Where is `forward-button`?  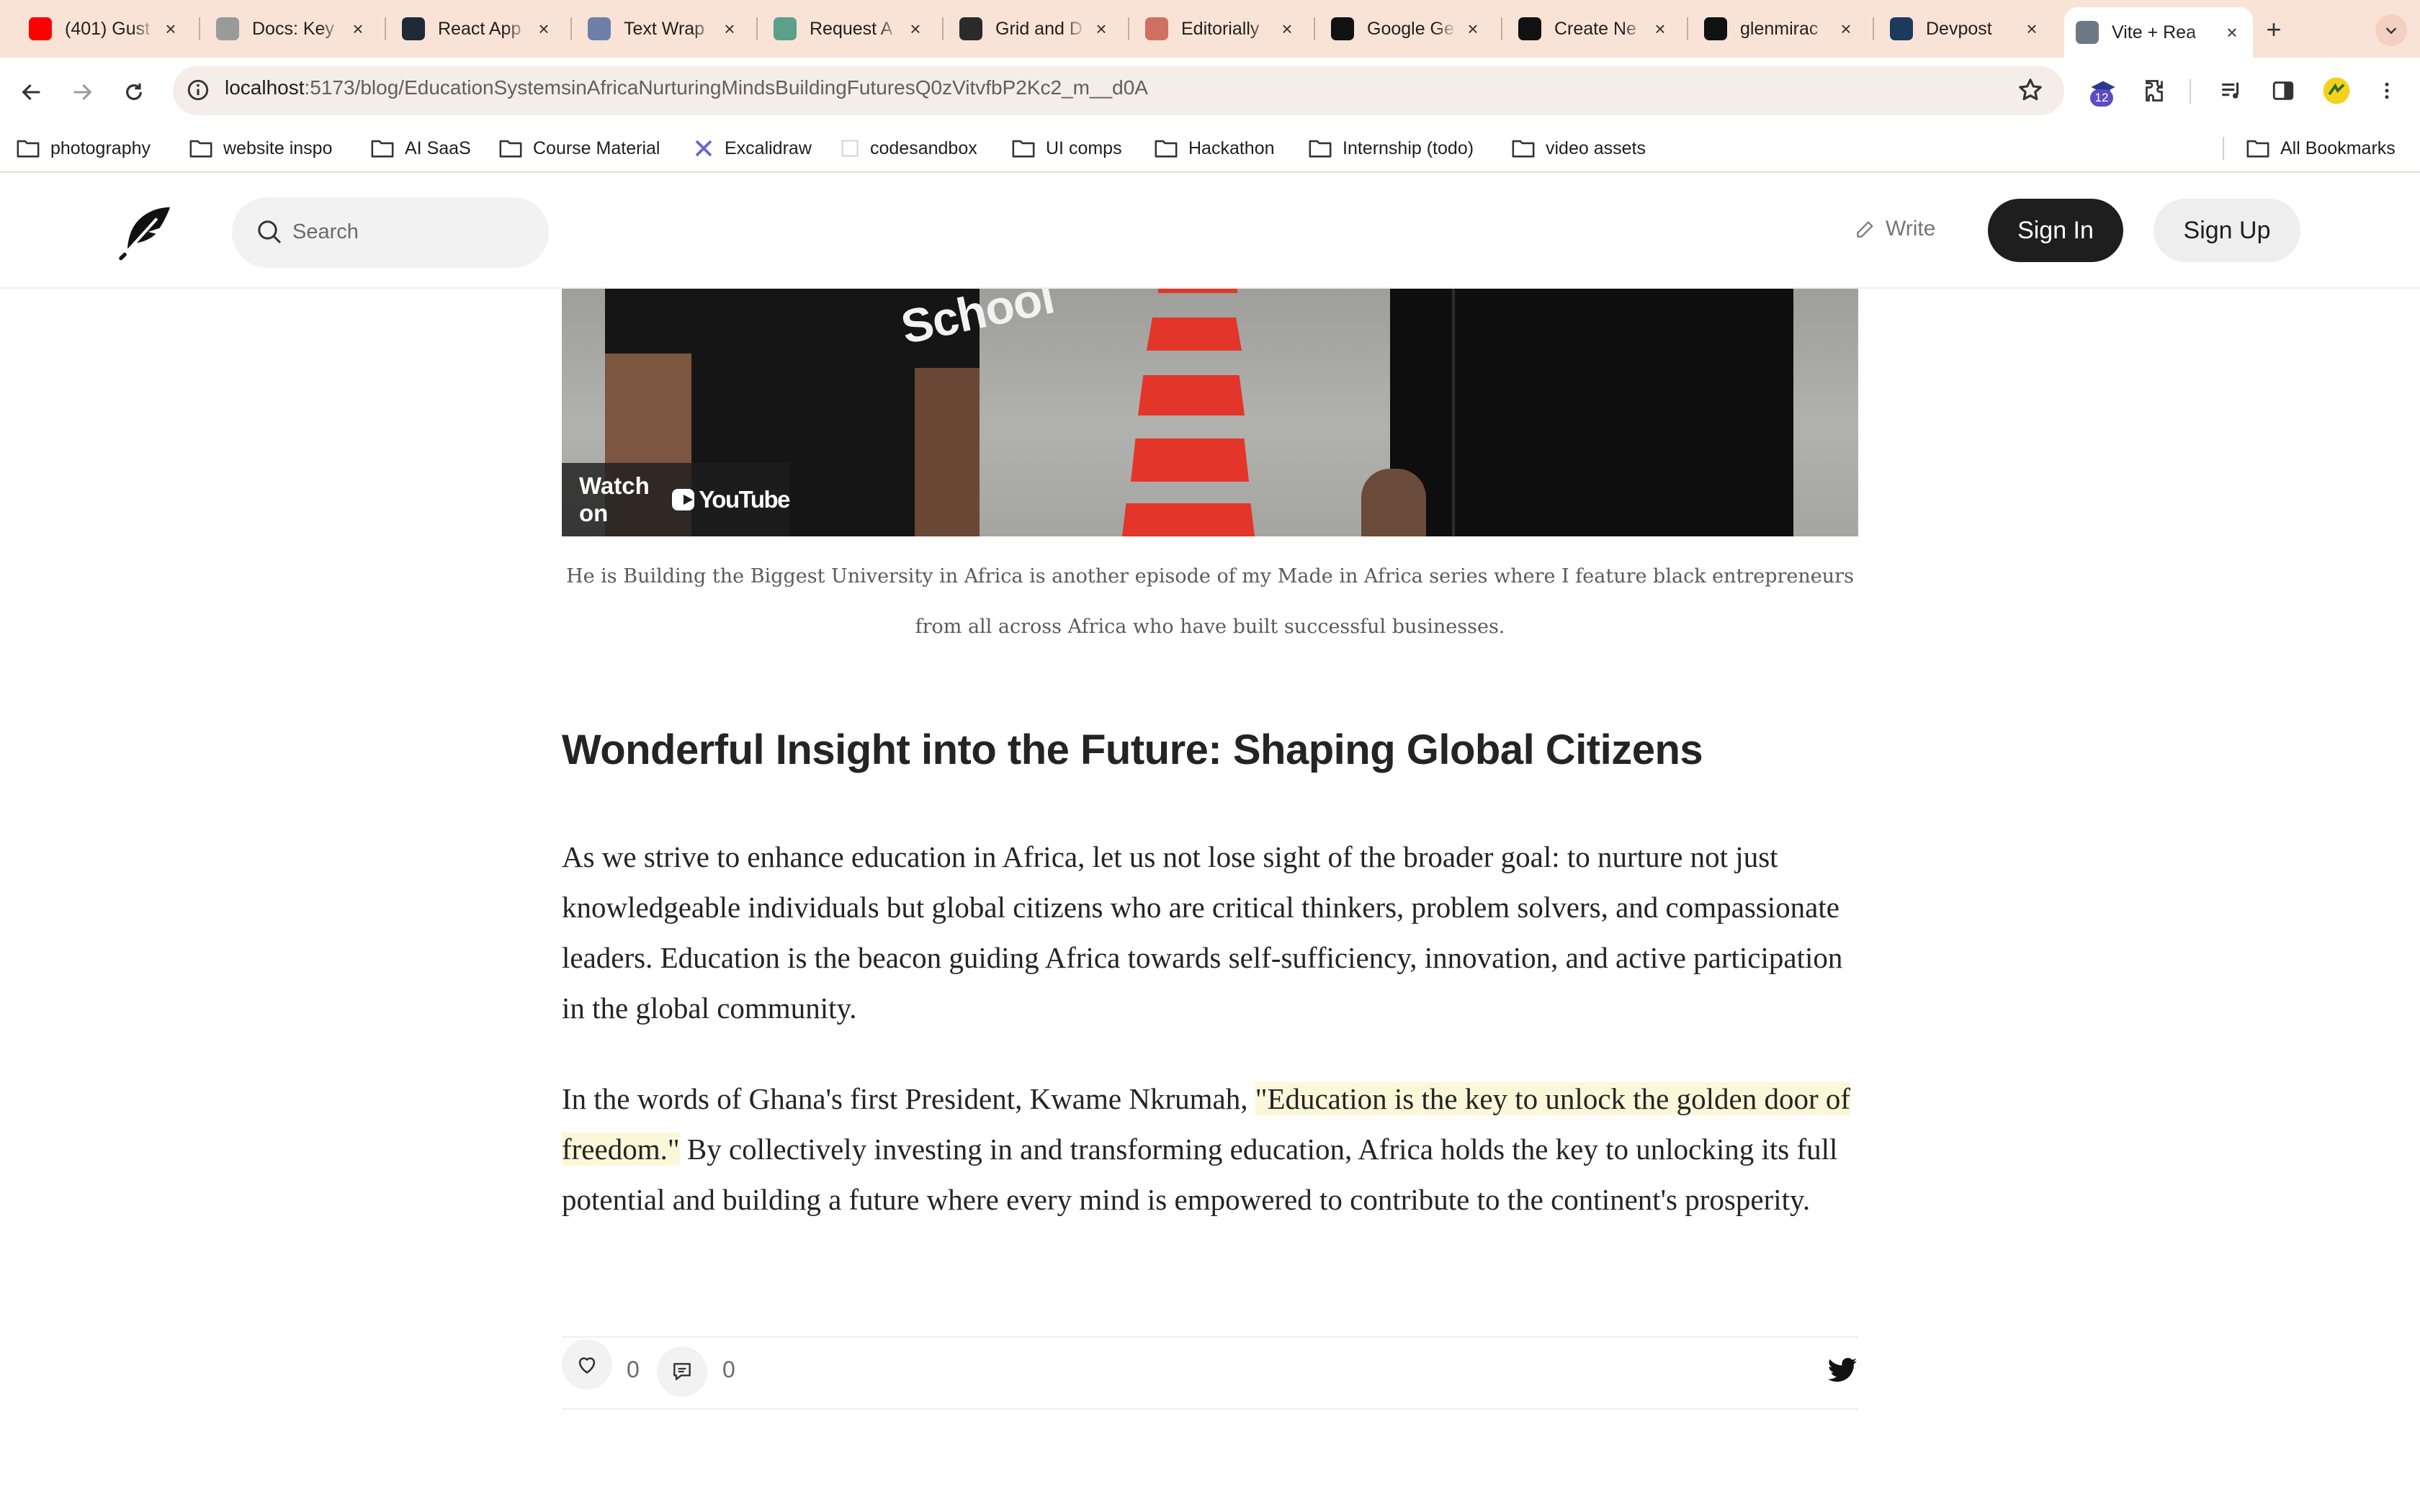
forward-button is located at coordinates (82, 92).